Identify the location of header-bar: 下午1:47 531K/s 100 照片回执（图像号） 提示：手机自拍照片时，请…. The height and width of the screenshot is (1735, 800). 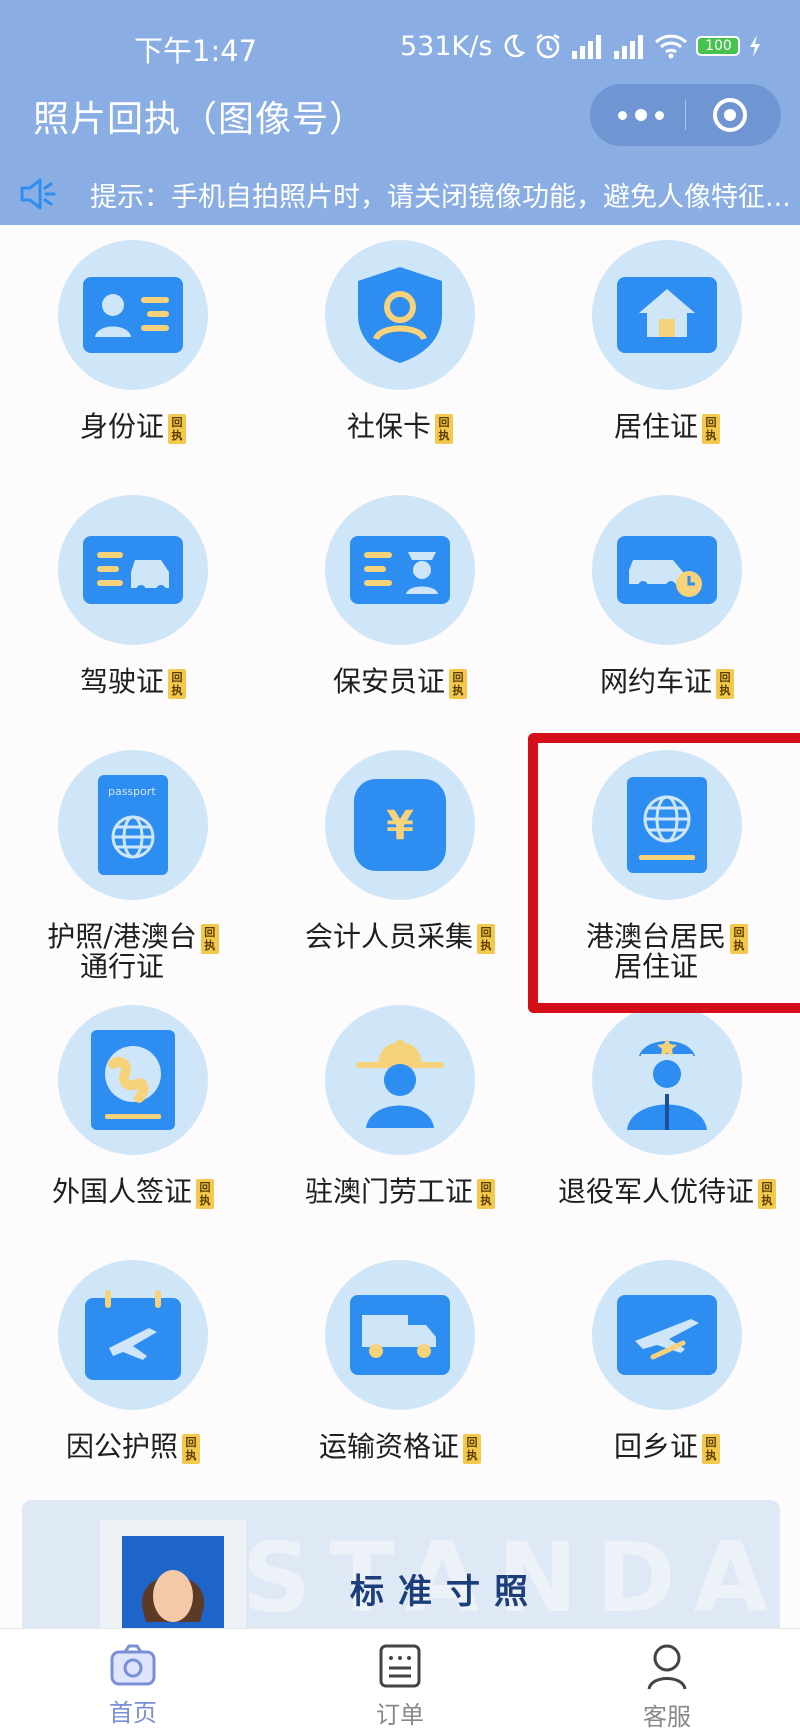
(400, 112).